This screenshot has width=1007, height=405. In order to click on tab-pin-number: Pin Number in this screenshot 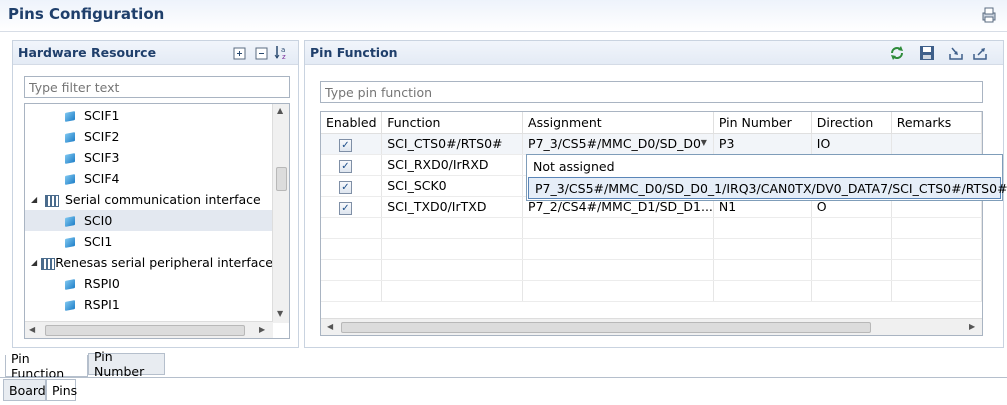, I will do `click(126, 364)`.